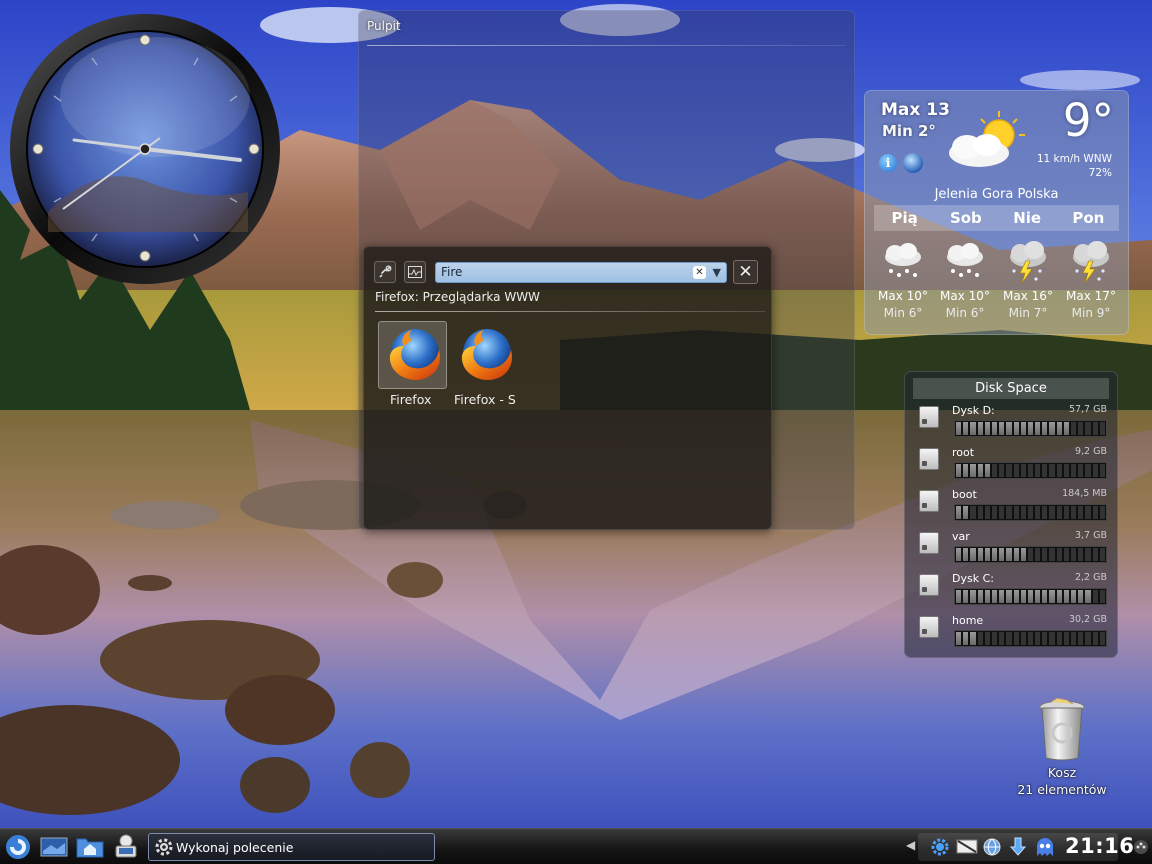 The width and height of the screenshot is (1152, 864). What do you see at coordinates (54, 847) in the screenshot?
I see `desktop-icon` at bounding box center [54, 847].